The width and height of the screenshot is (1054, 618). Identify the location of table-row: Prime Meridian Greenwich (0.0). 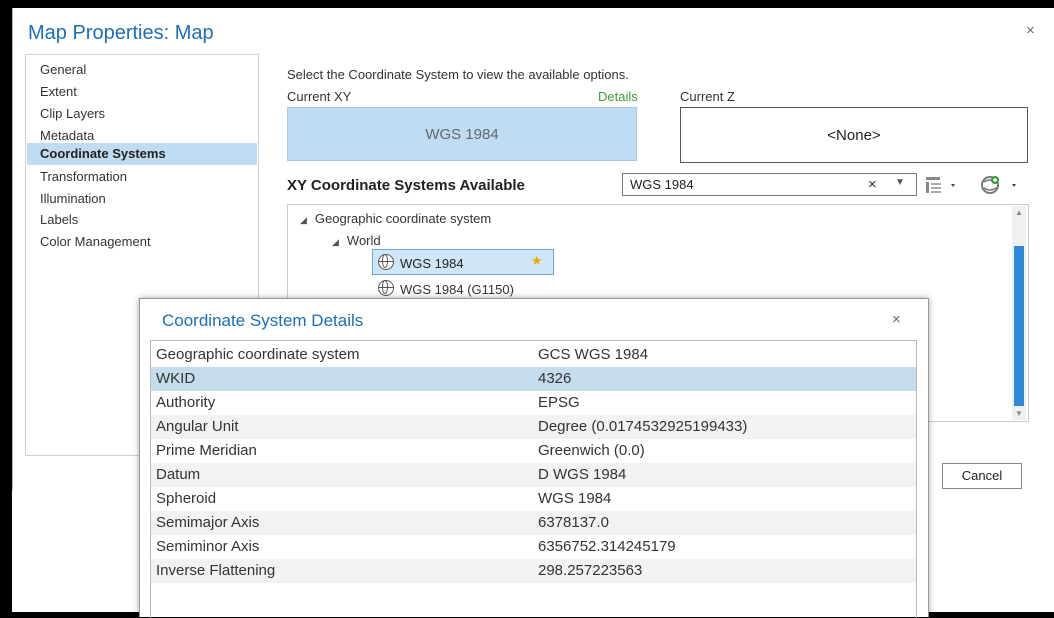
(533, 451).